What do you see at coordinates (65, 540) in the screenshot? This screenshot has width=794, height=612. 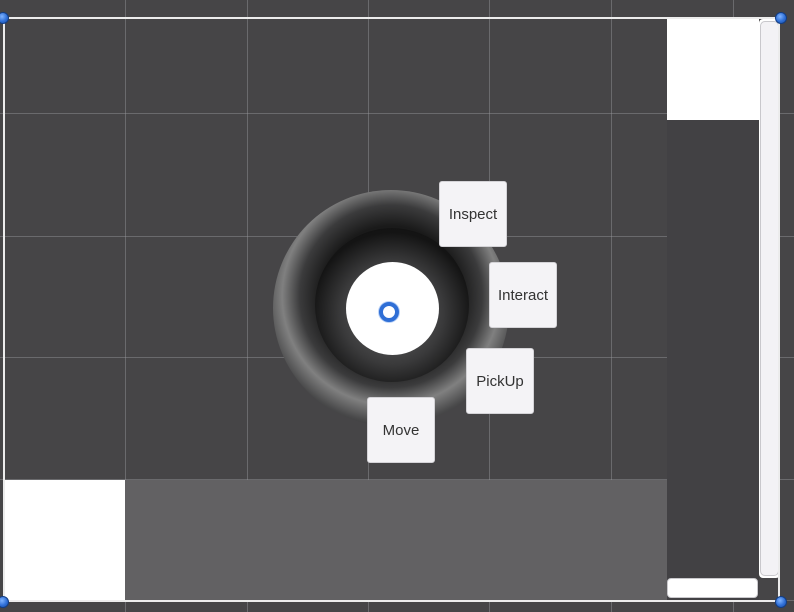 I see `bottom-left-panel` at bounding box center [65, 540].